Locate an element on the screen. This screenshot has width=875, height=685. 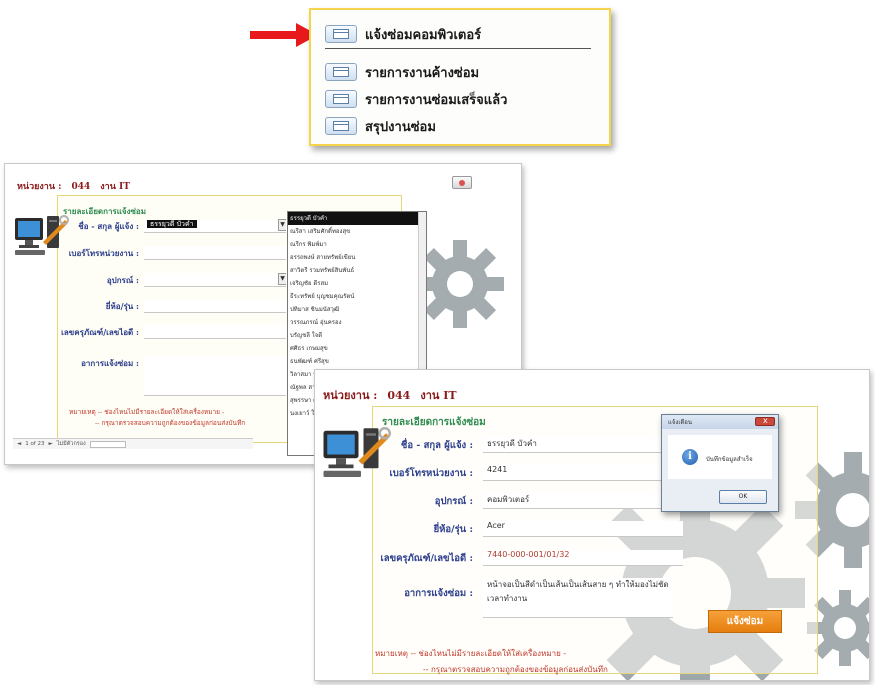
record-counter: 1 of 23 is located at coordinates (35, 444).